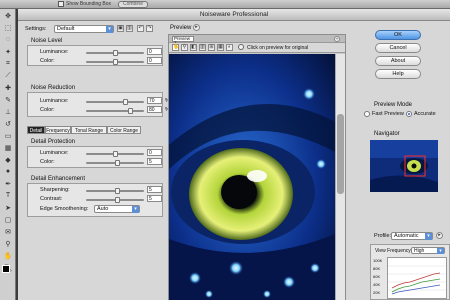 The height and width of the screenshot is (300, 450). What do you see at coordinates (120, 28) in the screenshot?
I see `save-preset-icon: ▣` at bounding box center [120, 28].